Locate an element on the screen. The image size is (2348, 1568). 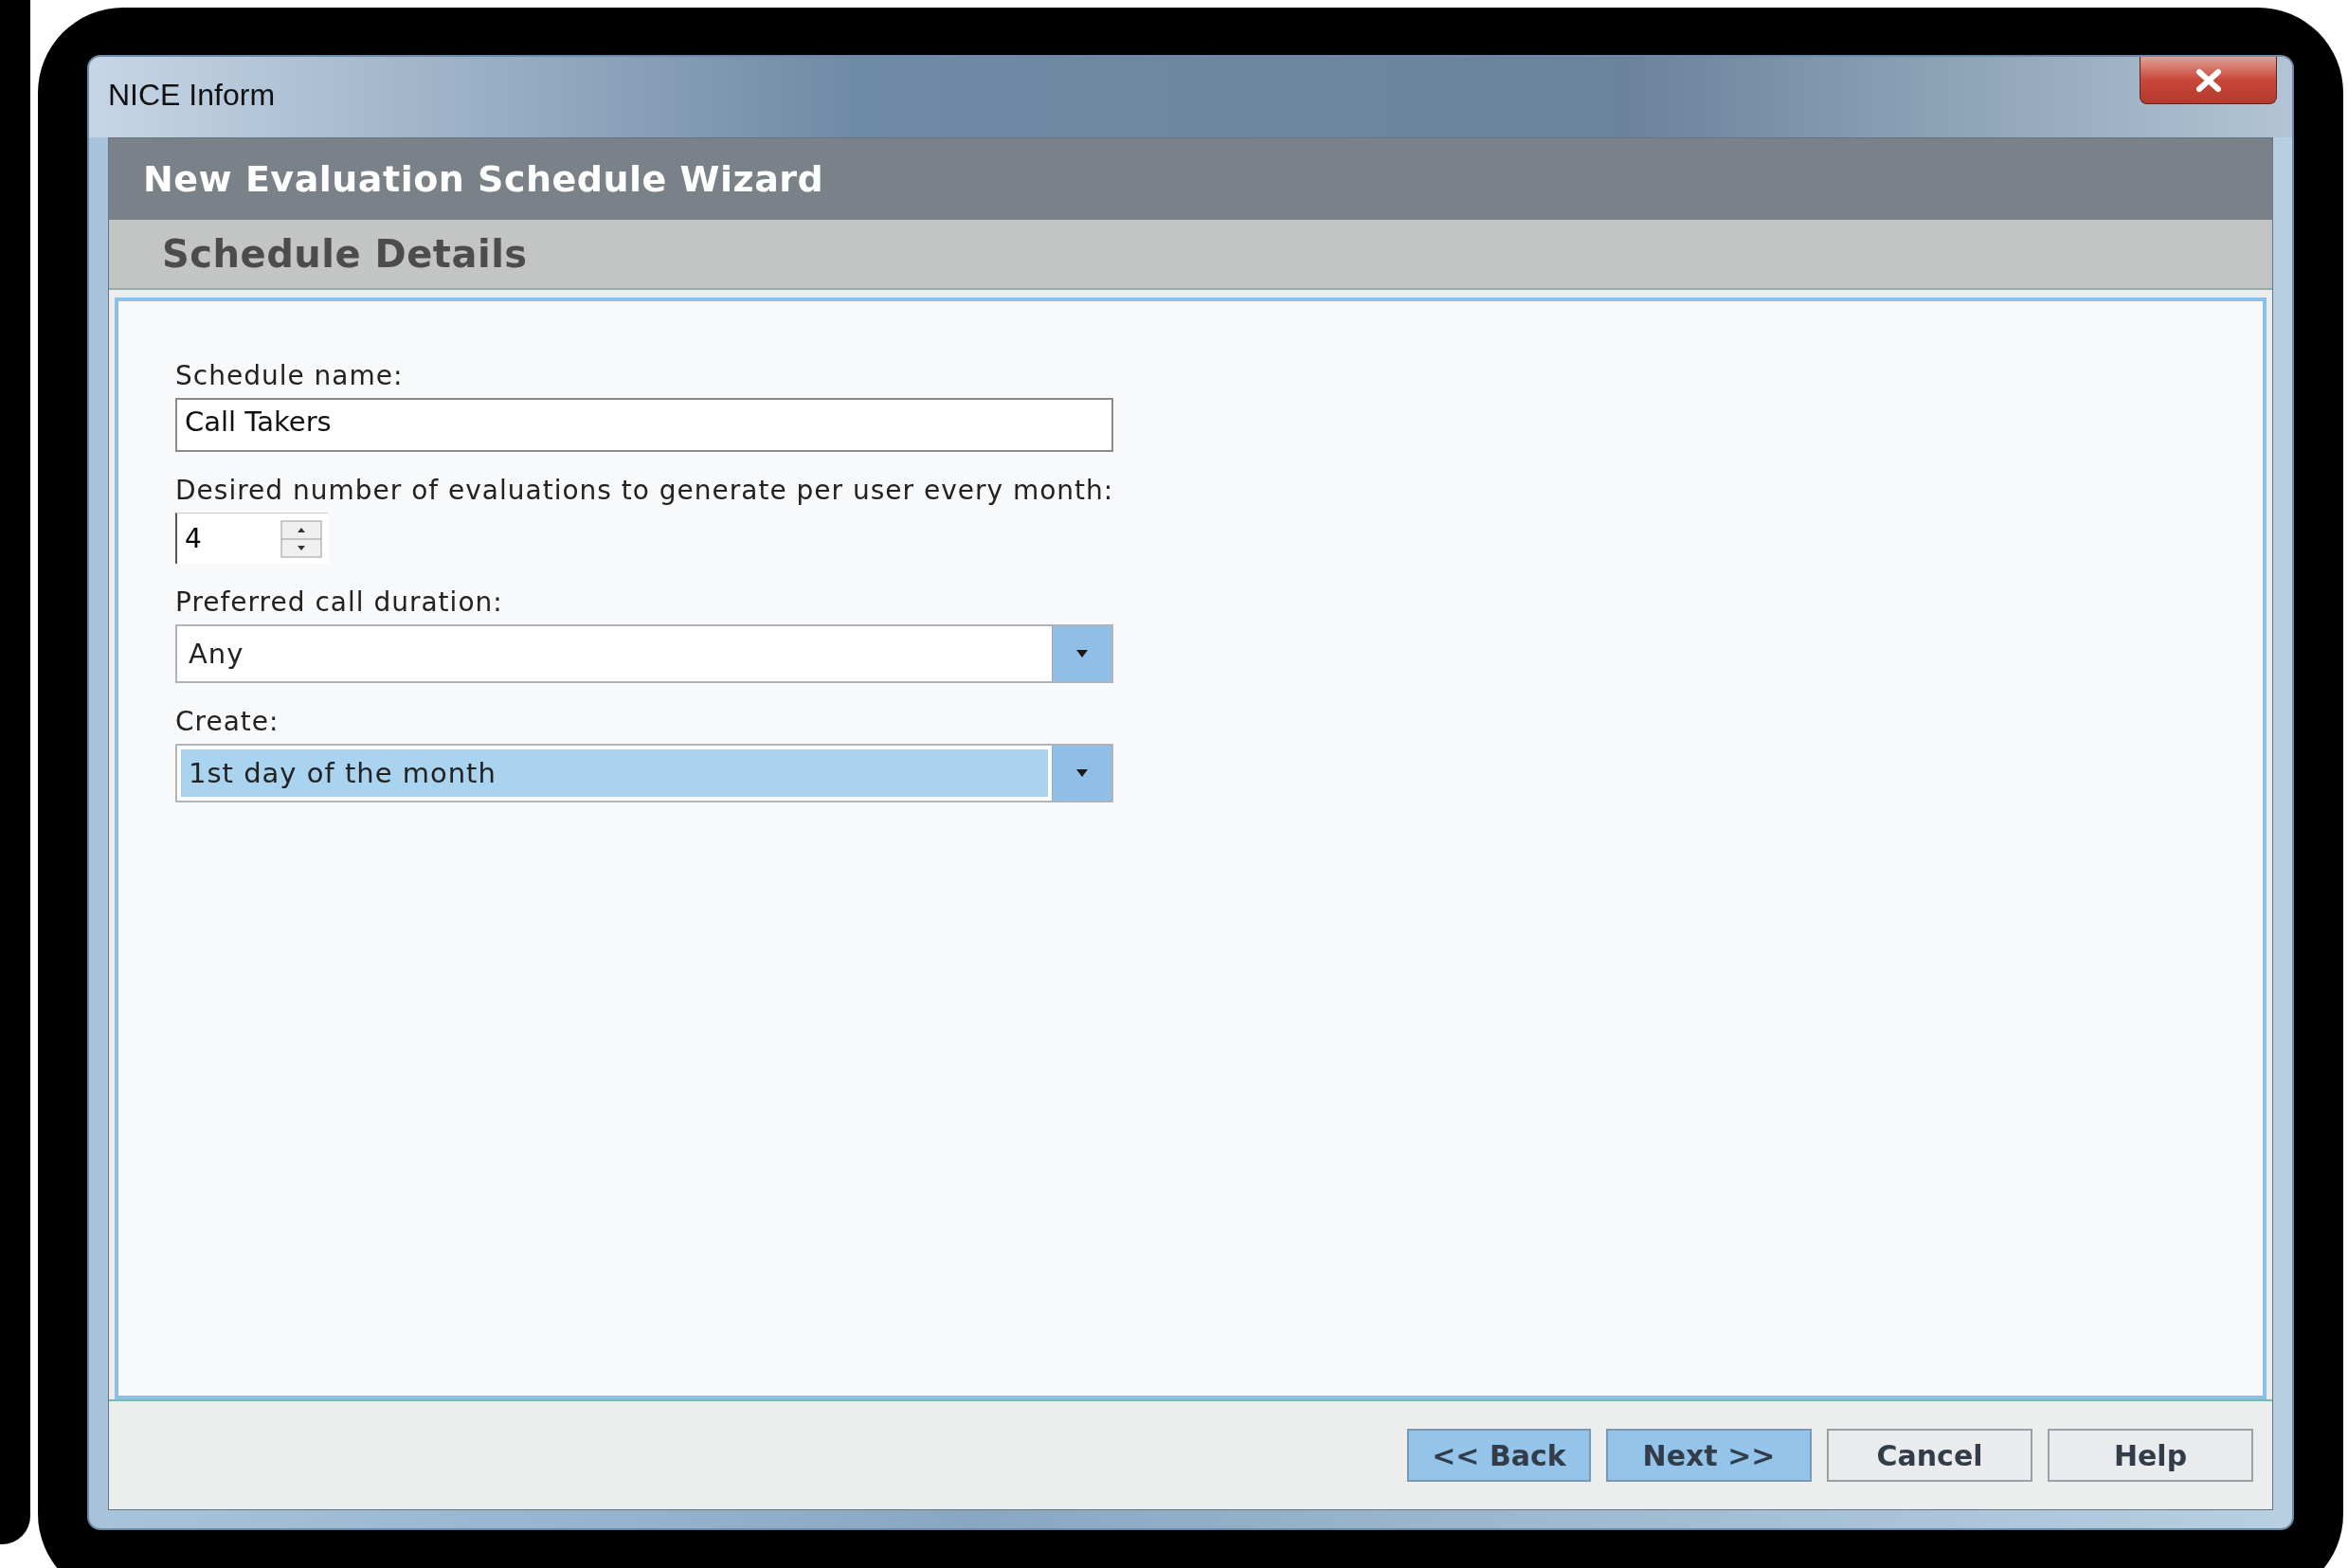
wizard-title: New Evaluation Schedule Wizard is located at coordinates (483, 179).